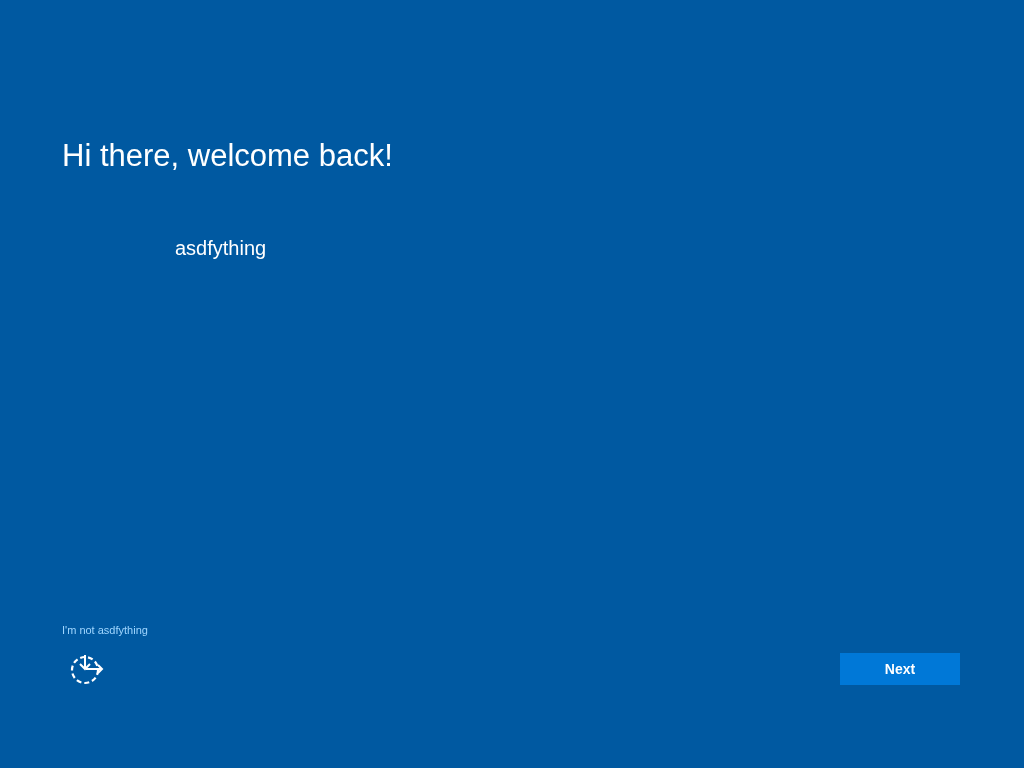 Image resolution: width=1024 pixels, height=768 pixels. I want to click on not-me-link: I'm not asdfything, so click(105, 630).